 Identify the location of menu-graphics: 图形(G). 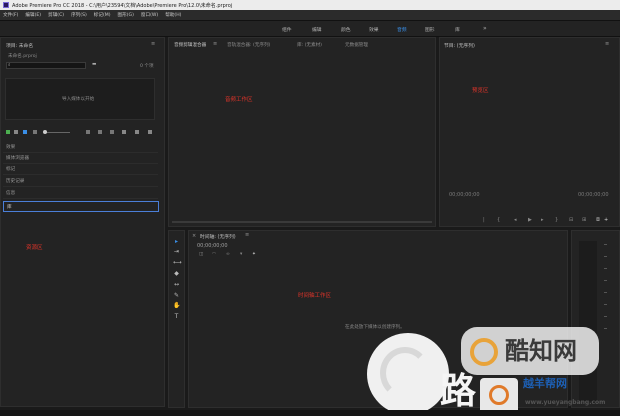
(126, 15).